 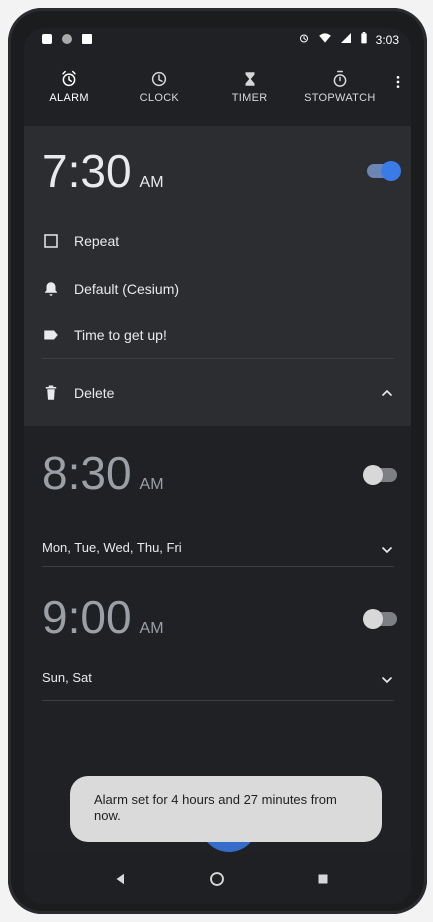 I want to click on alarm-time: 9:00 AM, so click(x=103, y=623).